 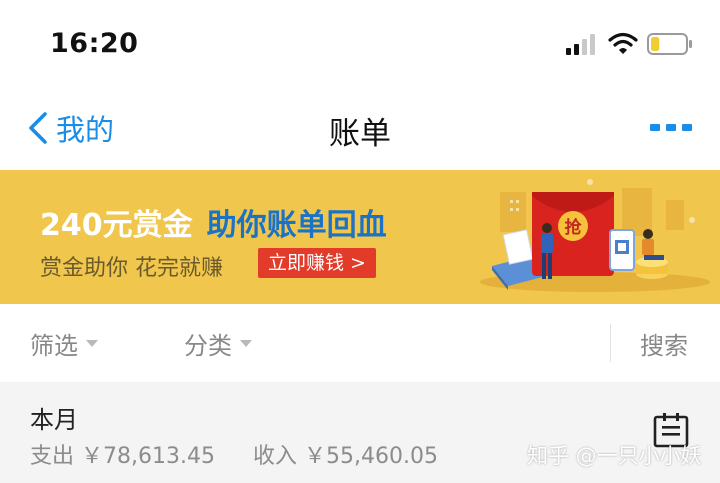 I want to click on page-title: 账单, so click(x=360, y=134).